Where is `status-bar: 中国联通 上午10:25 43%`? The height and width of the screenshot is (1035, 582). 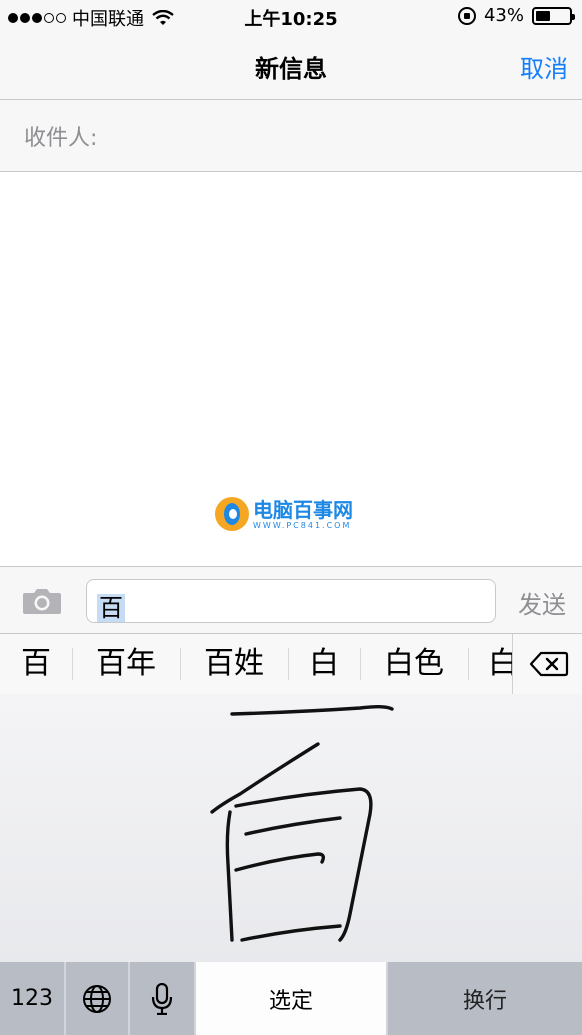
status-bar: 中国联通 上午10:25 43% is located at coordinates (291, 17).